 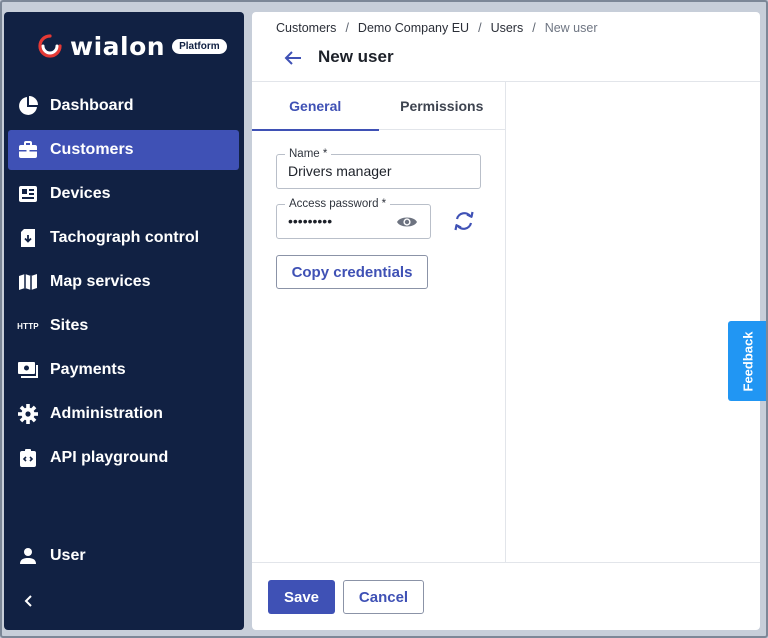 I want to click on chevron-left-icon, so click(x=28, y=601).